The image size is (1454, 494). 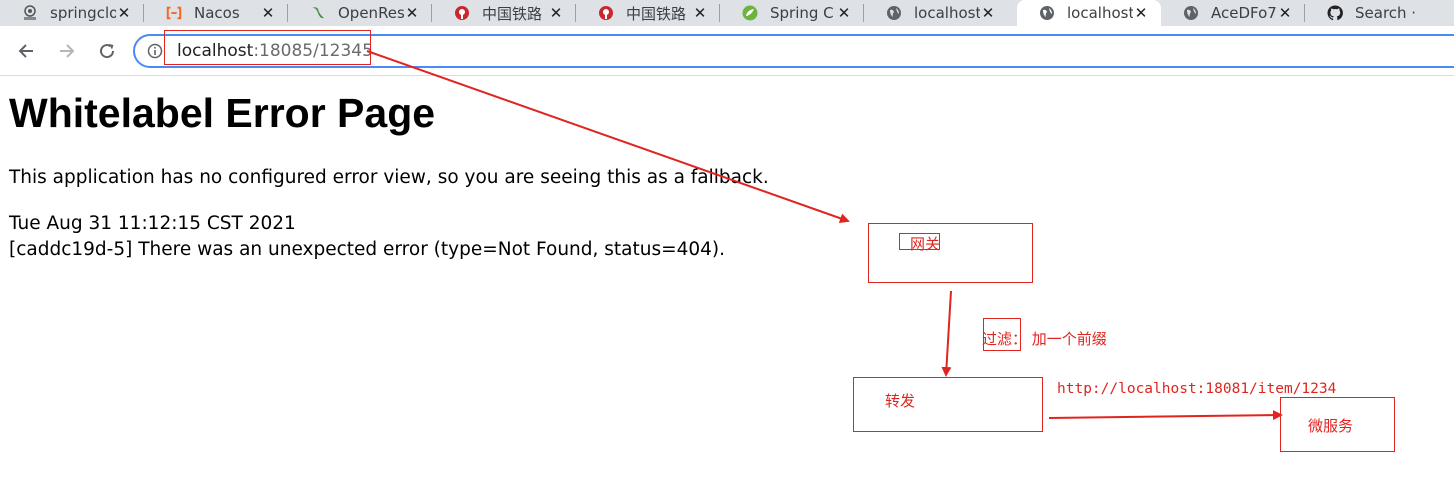 What do you see at coordinates (1165, 415) in the screenshot?
I see `arrow-forward-to-microservice` at bounding box center [1165, 415].